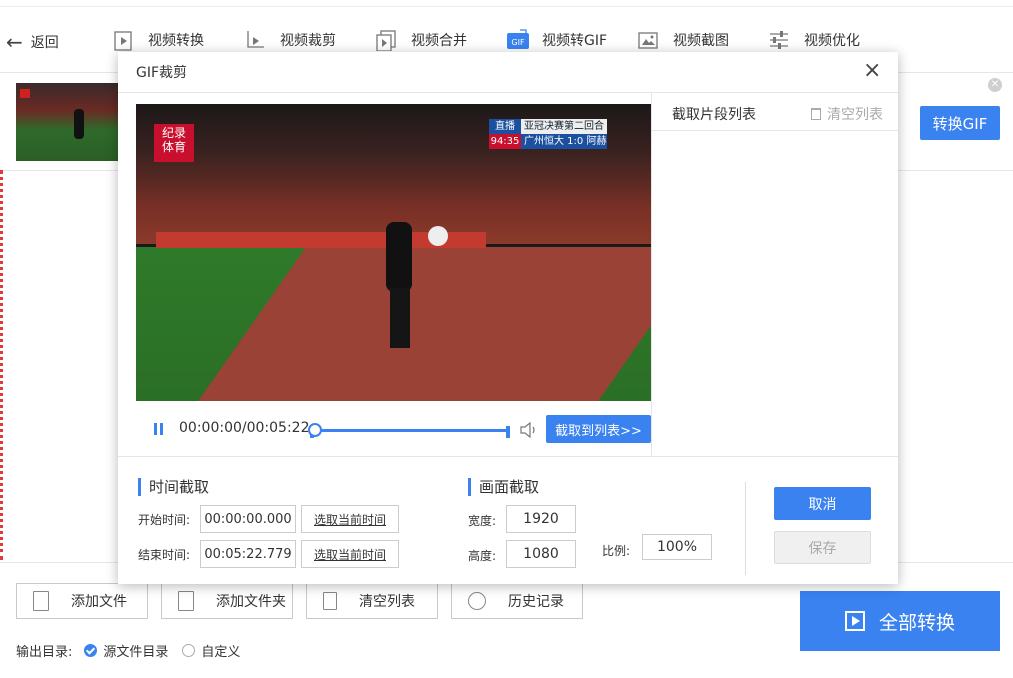 The width and height of the screenshot is (1013, 678). I want to click on segment-list-divider, so click(774, 130).